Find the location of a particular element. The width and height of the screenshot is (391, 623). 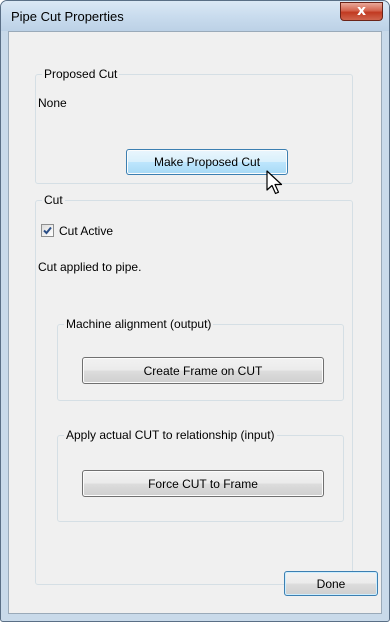

cut-active-label: Cut Active is located at coordinates (86, 231).